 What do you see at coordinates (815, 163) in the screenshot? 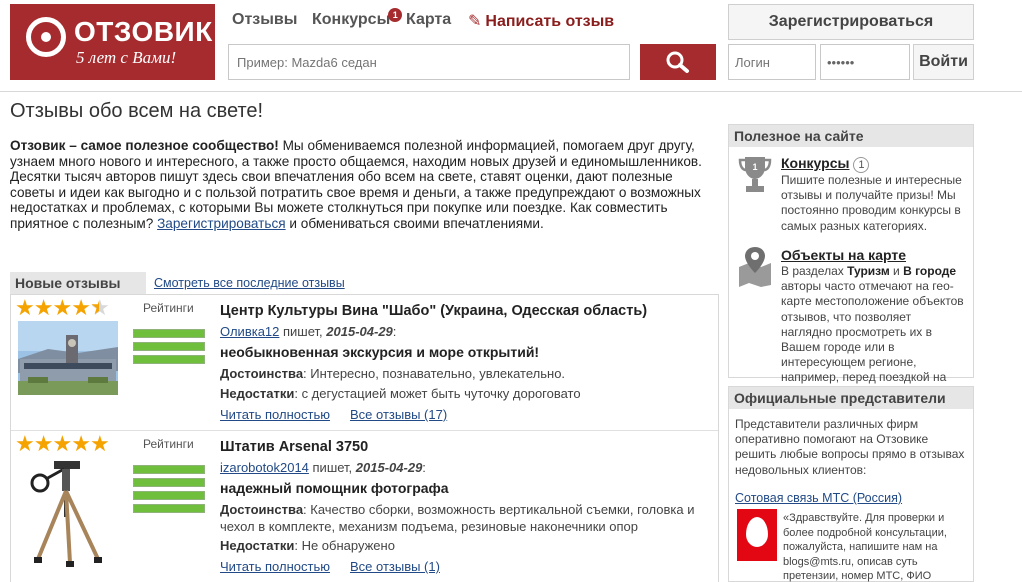
I see `feature-contests-label: Конкурсы` at bounding box center [815, 163].